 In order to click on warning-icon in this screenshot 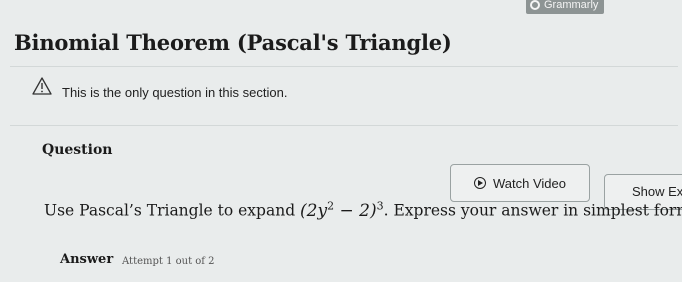, I will do `click(42, 86)`.